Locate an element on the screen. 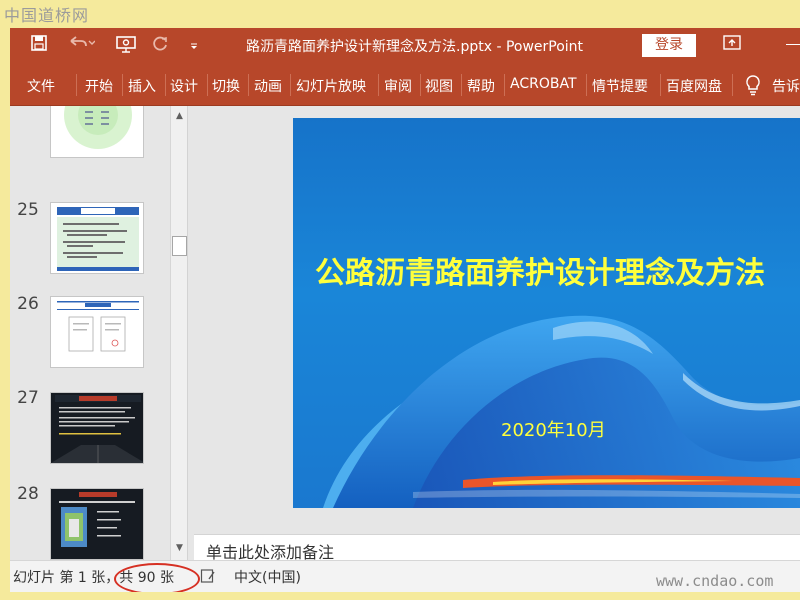 Image resolution: width=800 pixels, height=600 pixels. scroll-down-icon: ▼ is located at coordinates (179, 548).